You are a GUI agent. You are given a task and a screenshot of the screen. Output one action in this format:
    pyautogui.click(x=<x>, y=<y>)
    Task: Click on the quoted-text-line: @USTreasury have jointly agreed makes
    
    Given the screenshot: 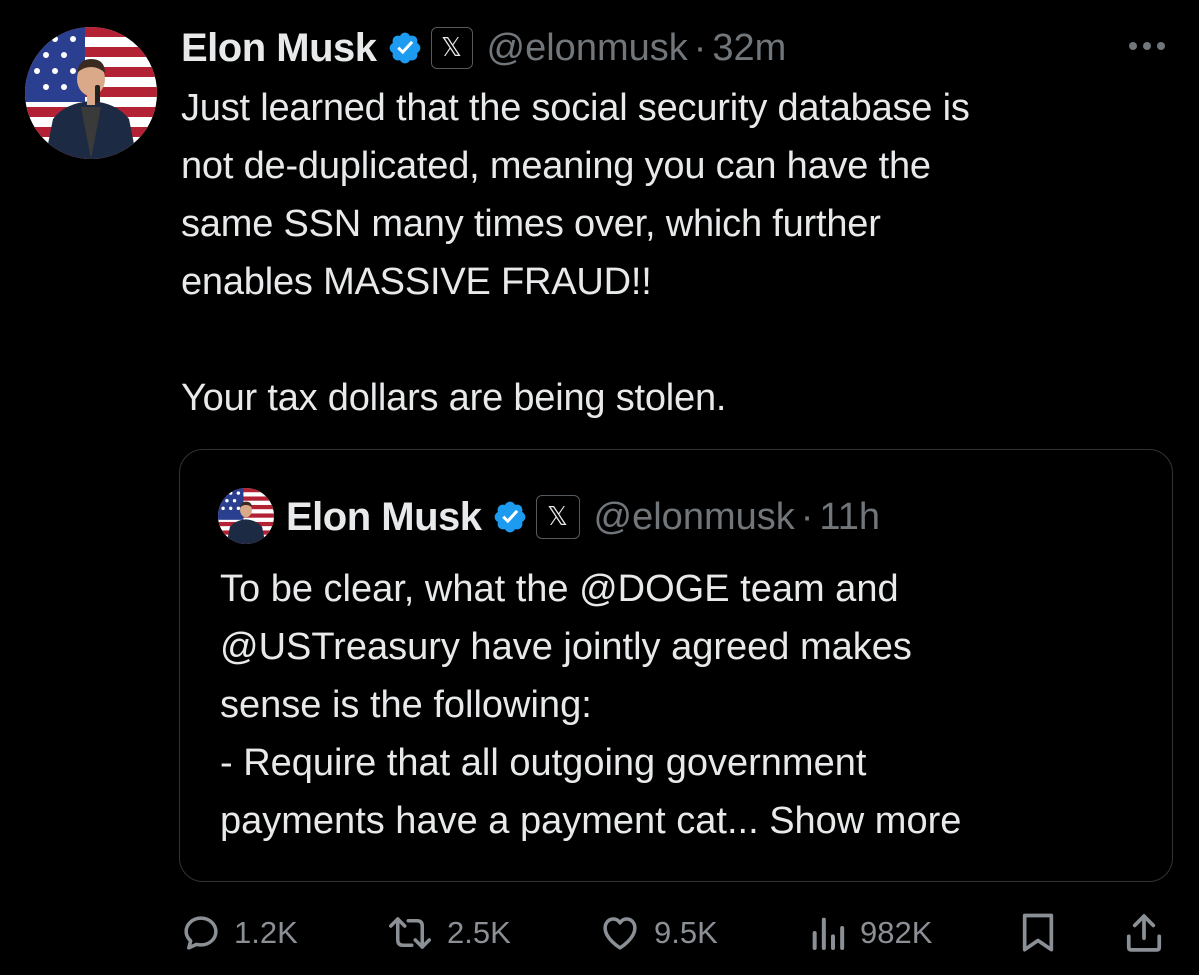 What is the action you would take?
    pyautogui.click(x=566, y=647)
    